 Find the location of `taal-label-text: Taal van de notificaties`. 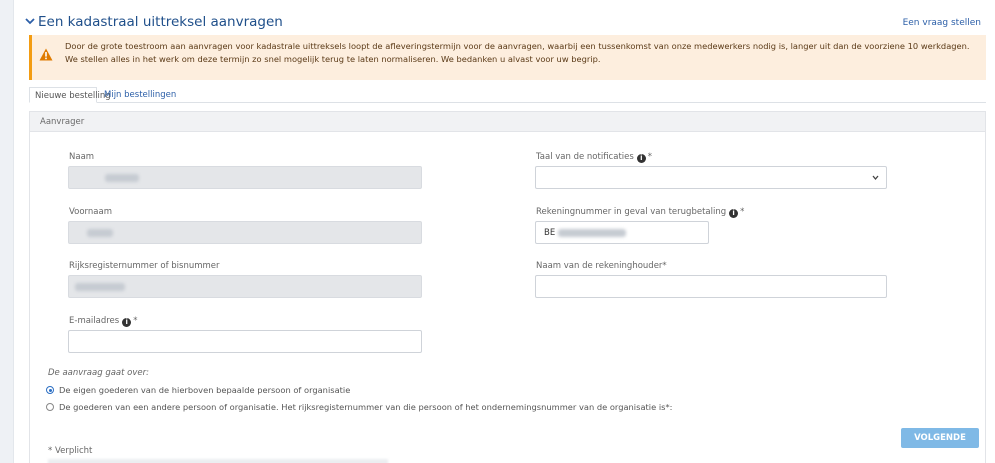

taal-label-text: Taal van de notificaties is located at coordinates (585, 157).